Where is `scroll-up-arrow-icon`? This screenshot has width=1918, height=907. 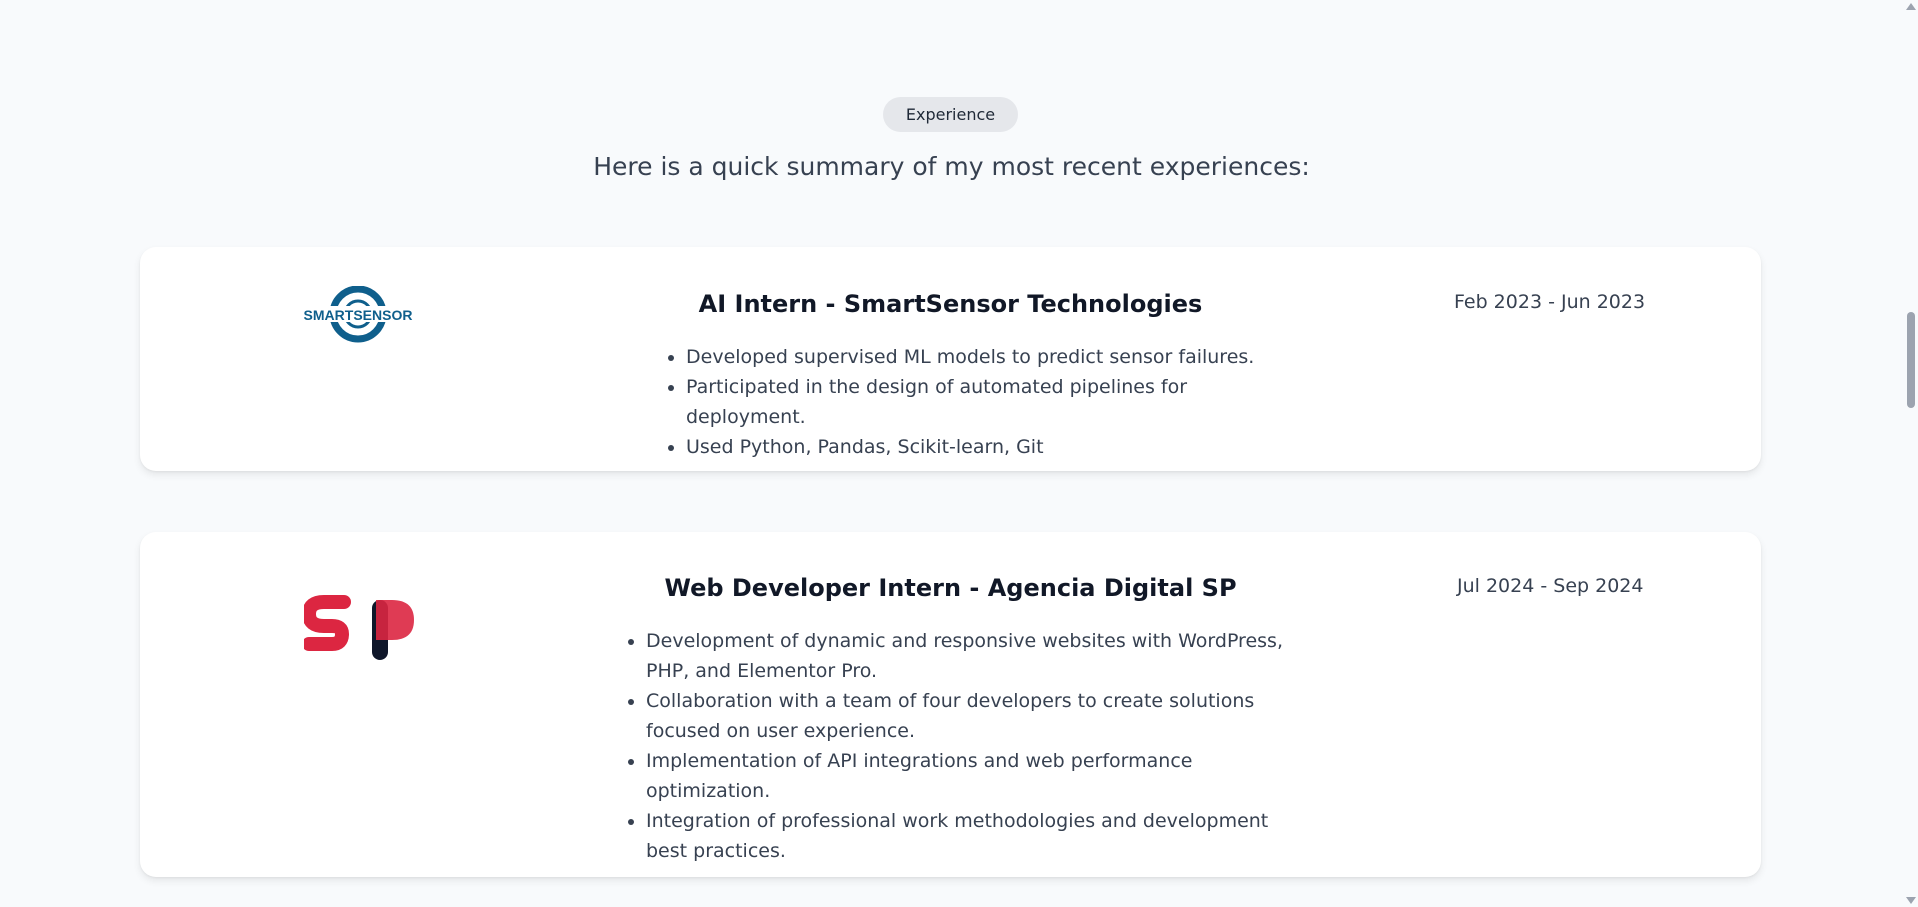 scroll-up-arrow-icon is located at coordinates (1911, 6).